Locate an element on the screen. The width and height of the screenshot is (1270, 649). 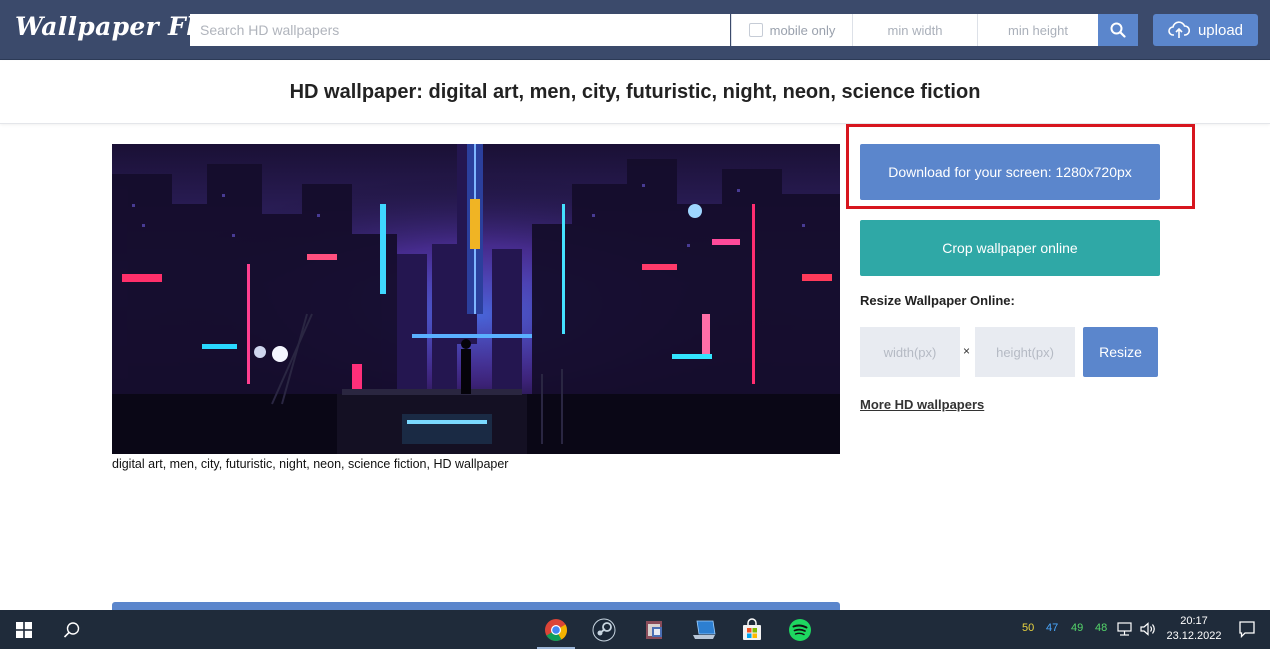
spotify-icon is located at coordinates (800, 629).